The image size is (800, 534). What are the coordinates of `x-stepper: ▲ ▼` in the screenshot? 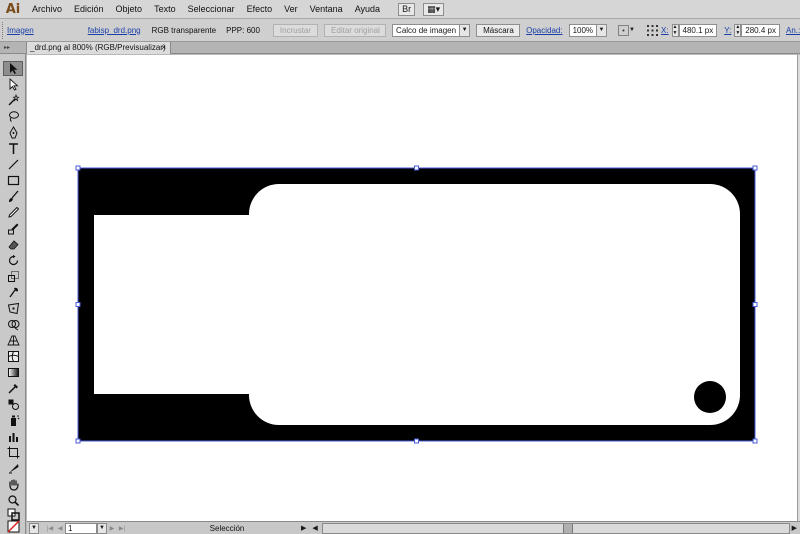 It's located at (675, 30).